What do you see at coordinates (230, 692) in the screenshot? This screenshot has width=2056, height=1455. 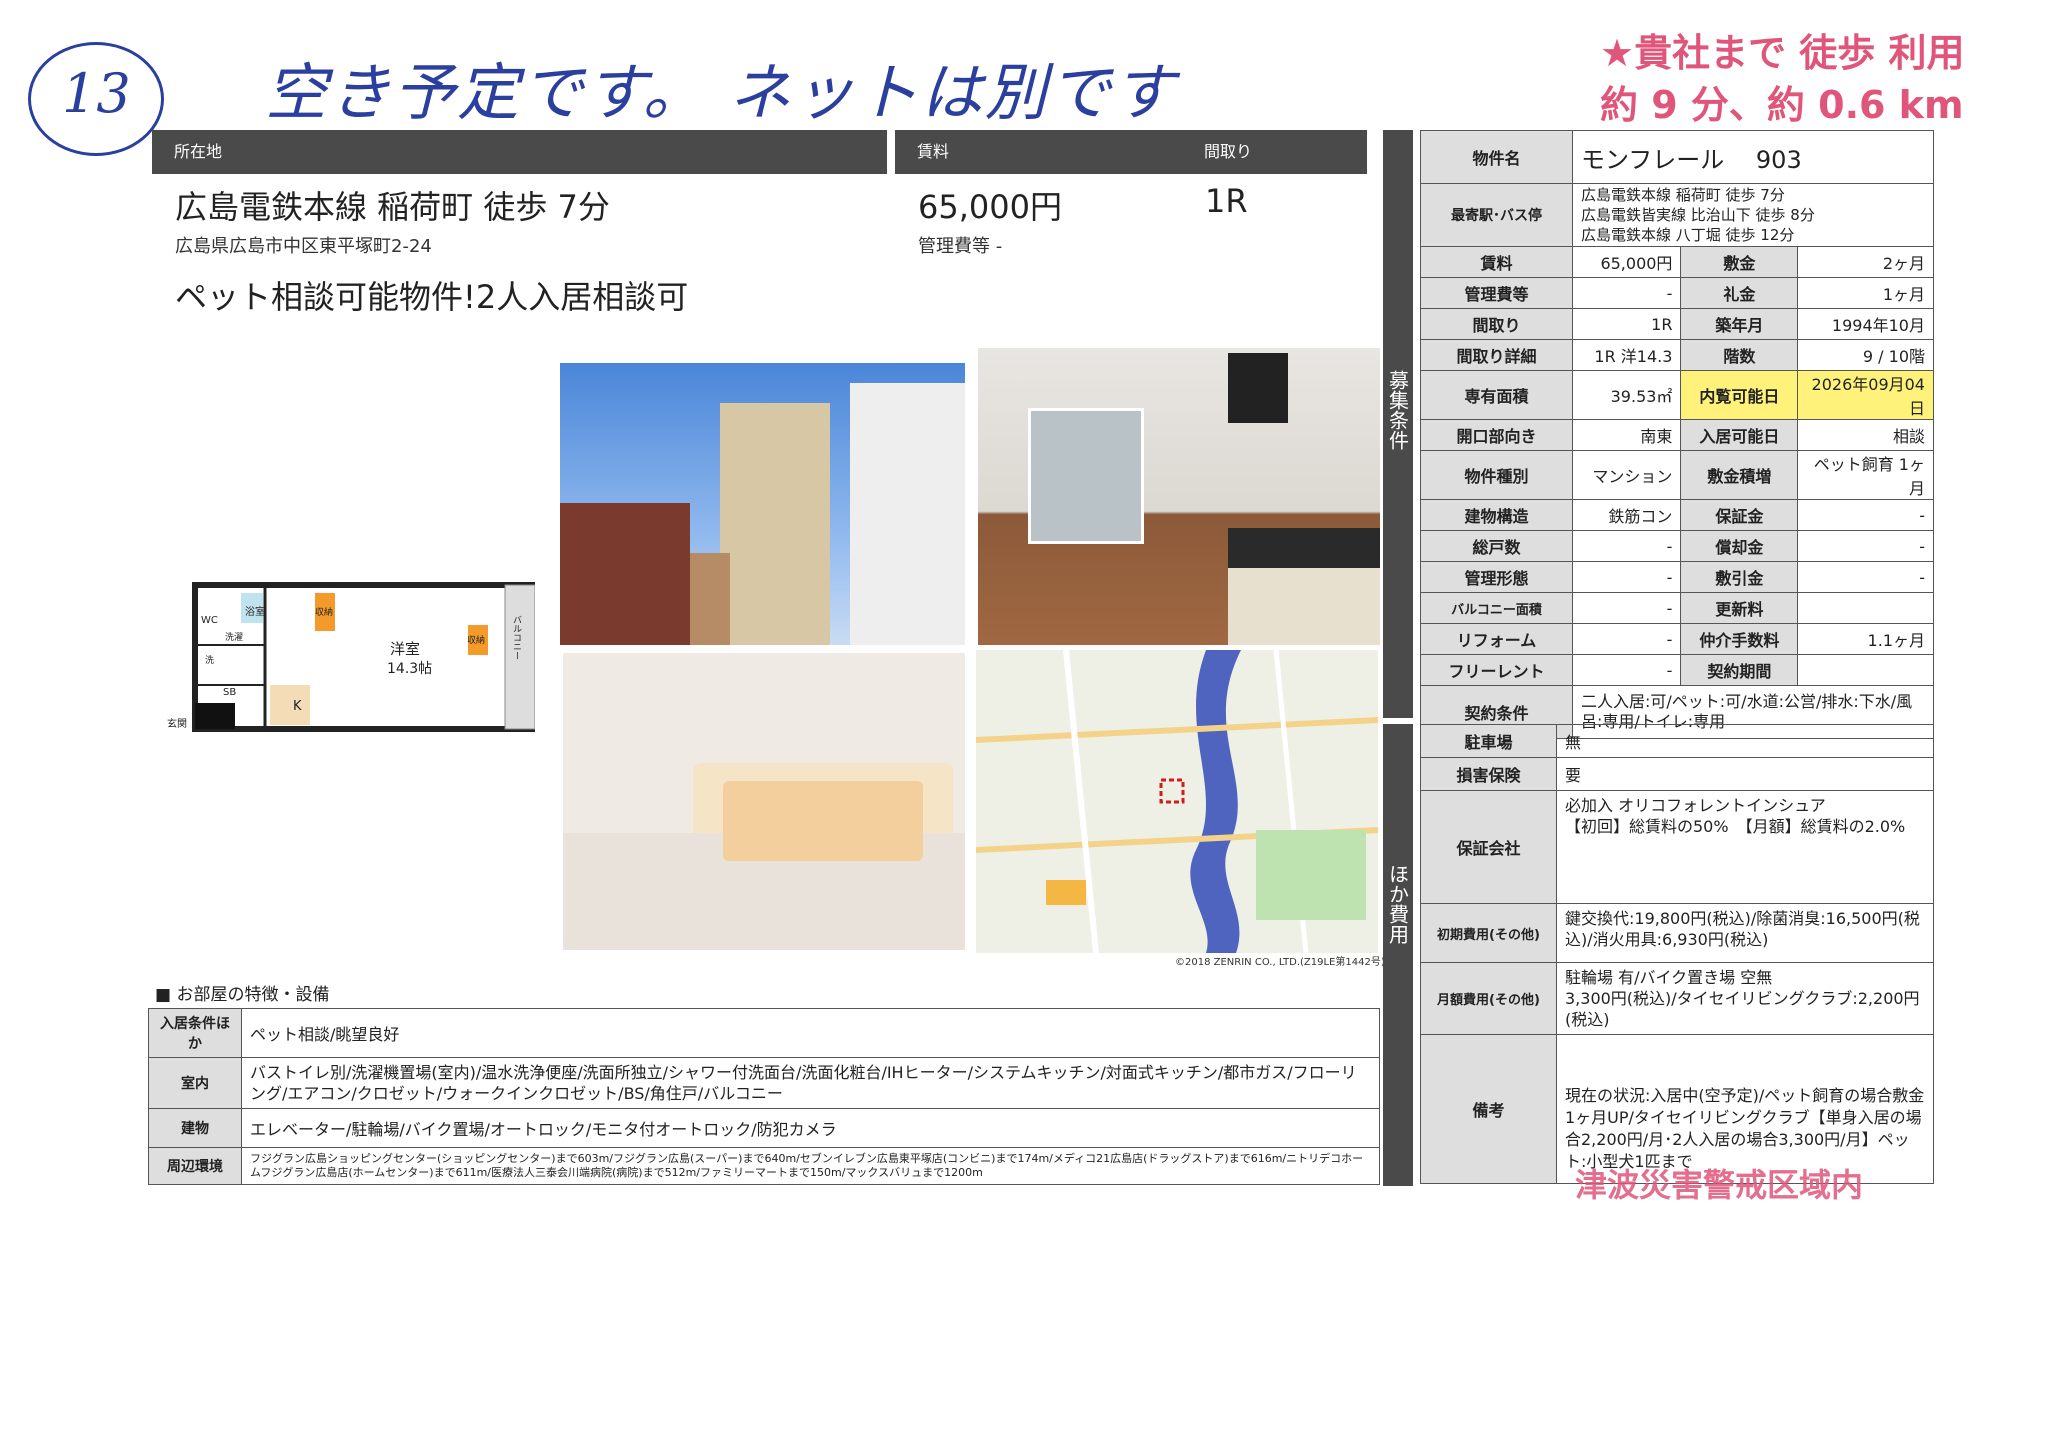 I see `floorplan-shoes: SB` at bounding box center [230, 692].